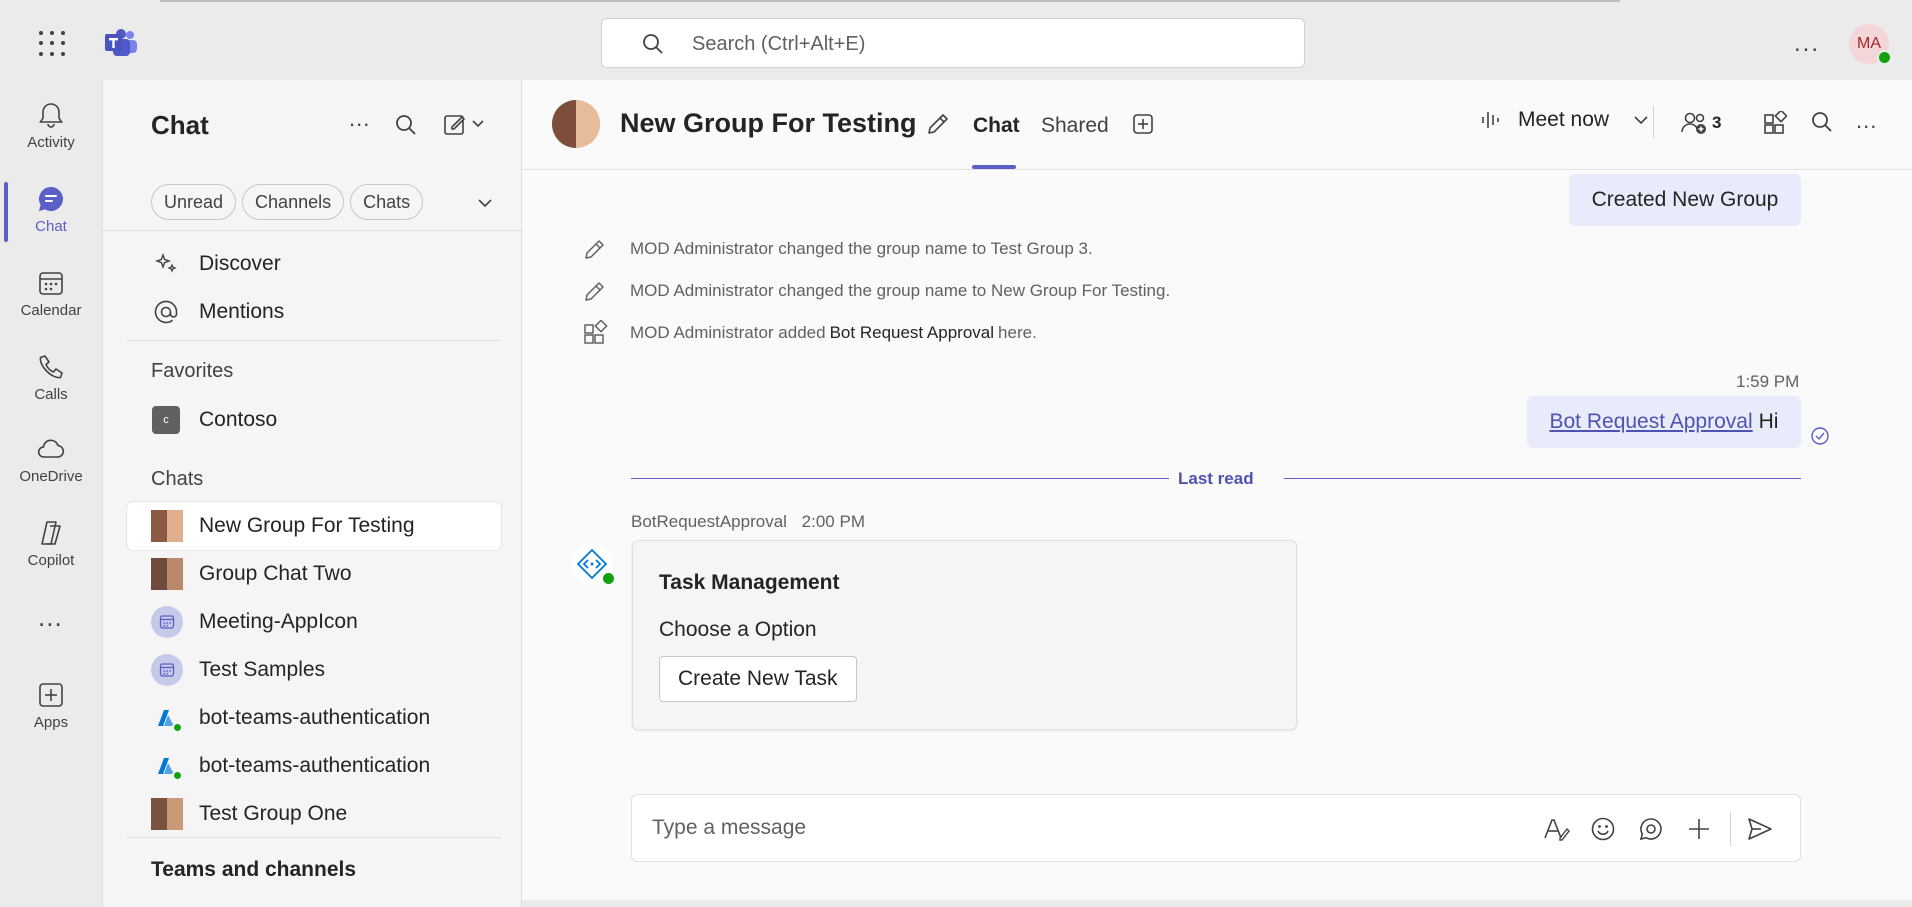  Describe the element at coordinates (253, 870) in the screenshot. I see `teams-channels-heading: Teams and channels` at that location.